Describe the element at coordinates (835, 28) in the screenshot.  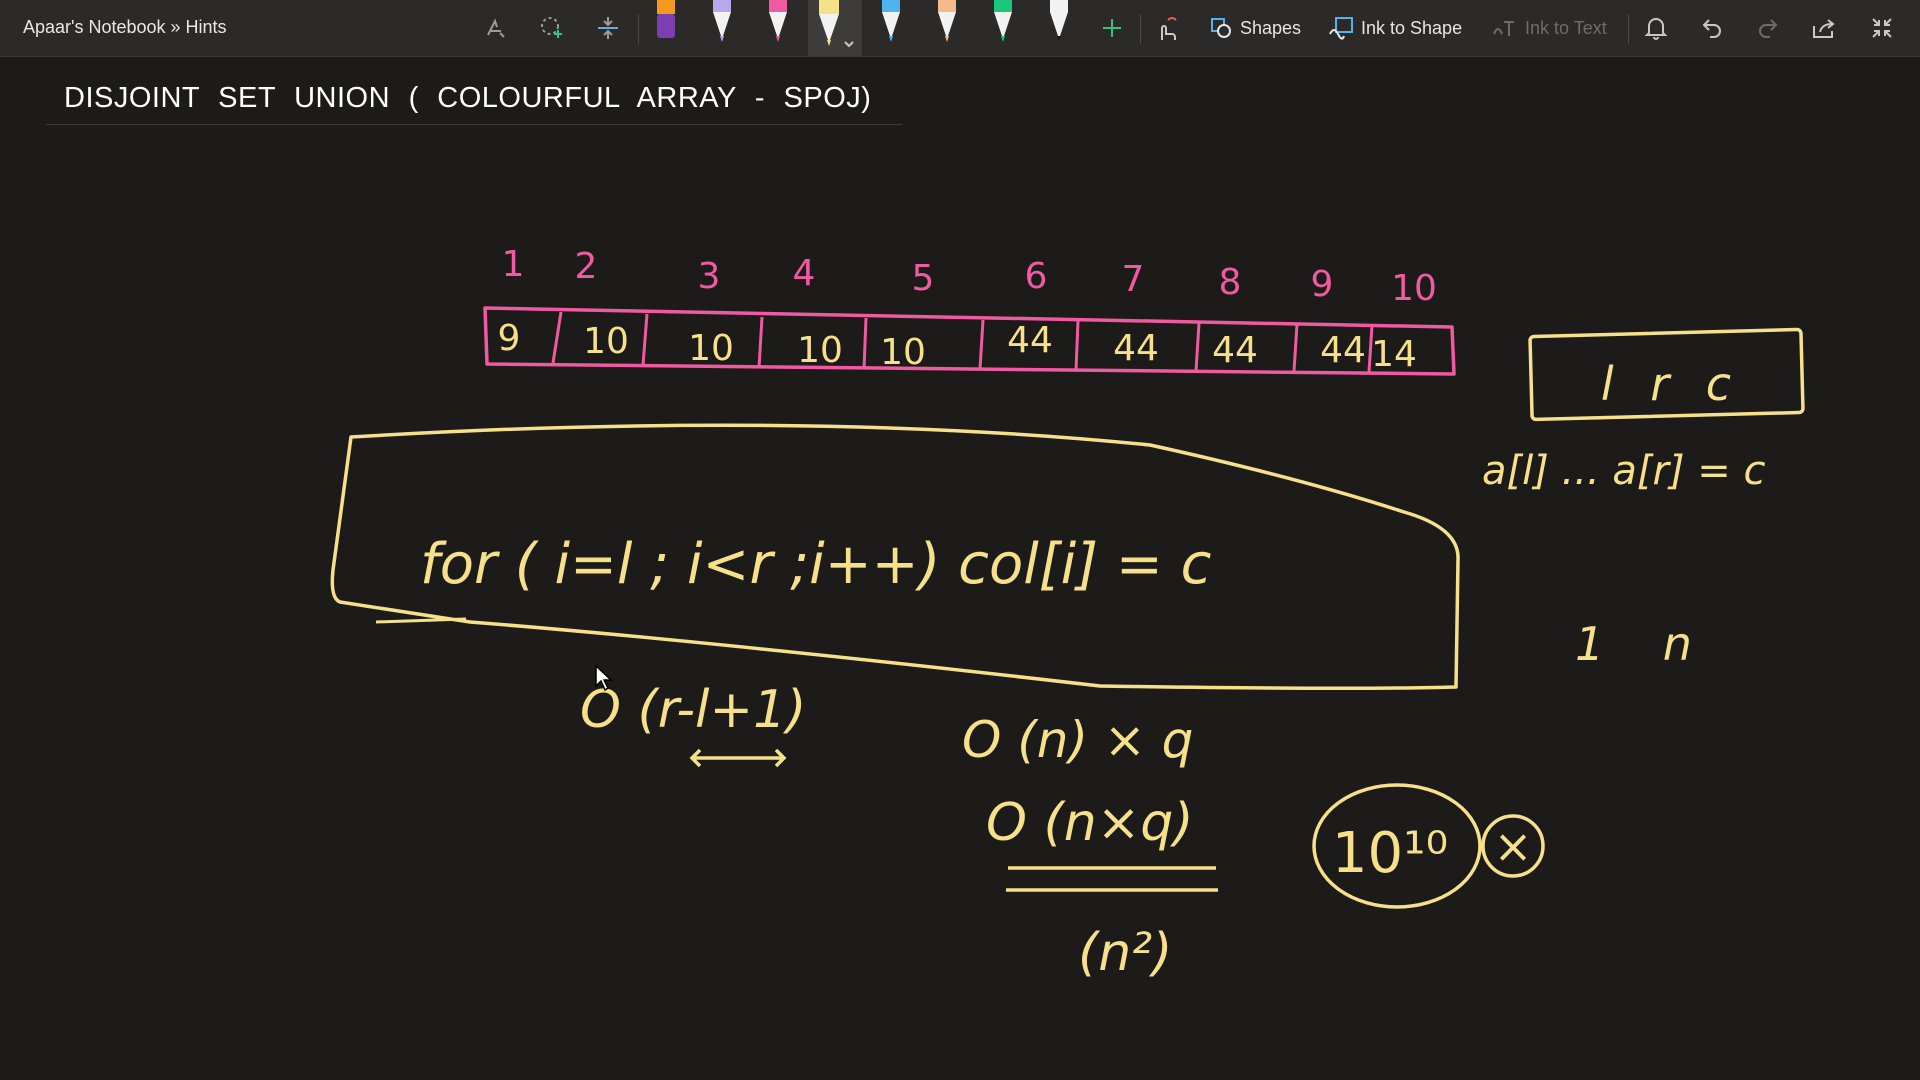
I see `pen-yellow-icon` at that location.